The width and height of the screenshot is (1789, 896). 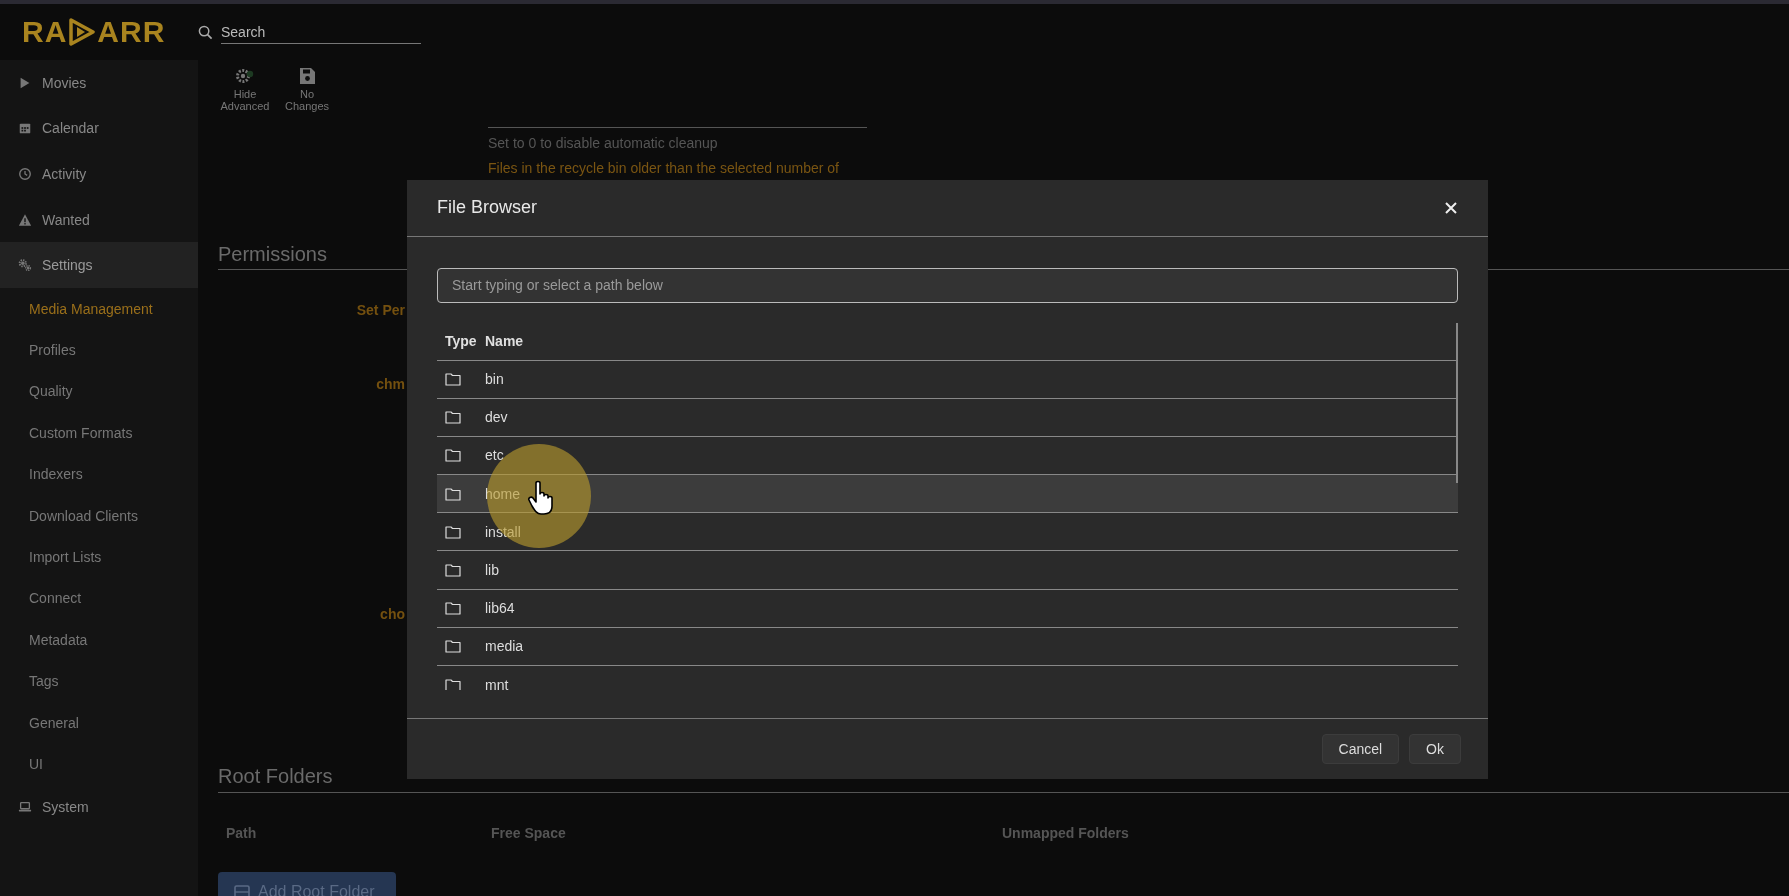 What do you see at coordinates (99, 219) in the screenshot?
I see `sidebar-item: Wanted` at bounding box center [99, 219].